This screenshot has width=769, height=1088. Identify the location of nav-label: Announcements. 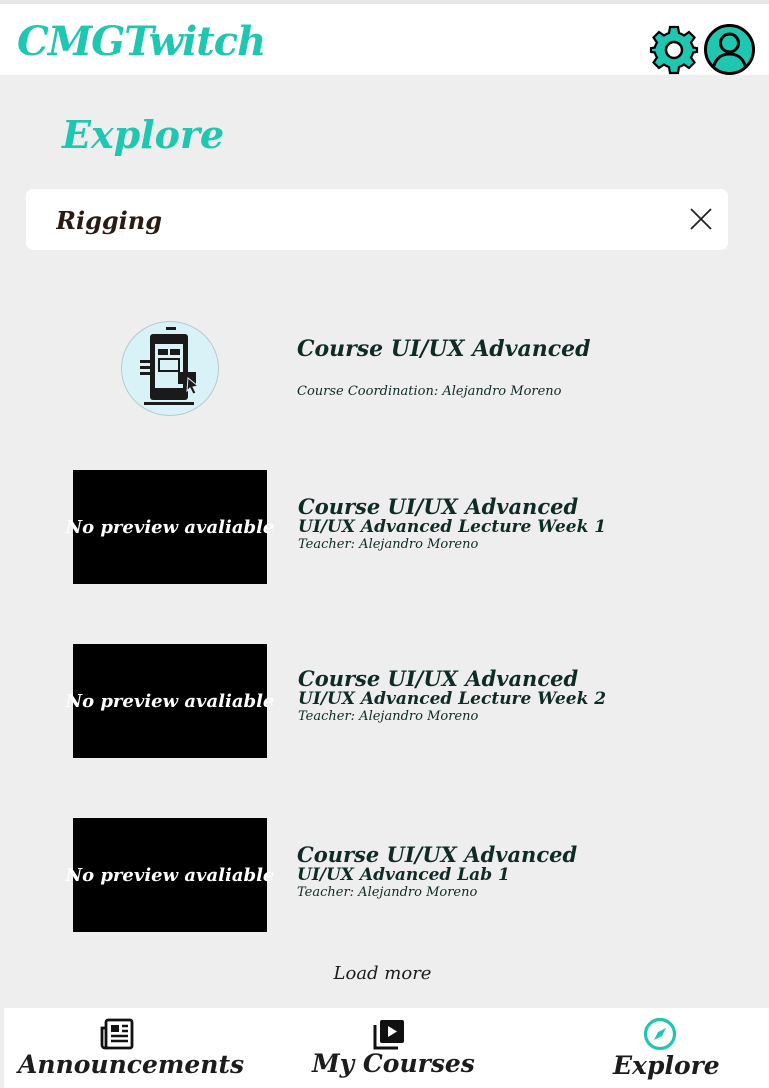
(131, 1064).